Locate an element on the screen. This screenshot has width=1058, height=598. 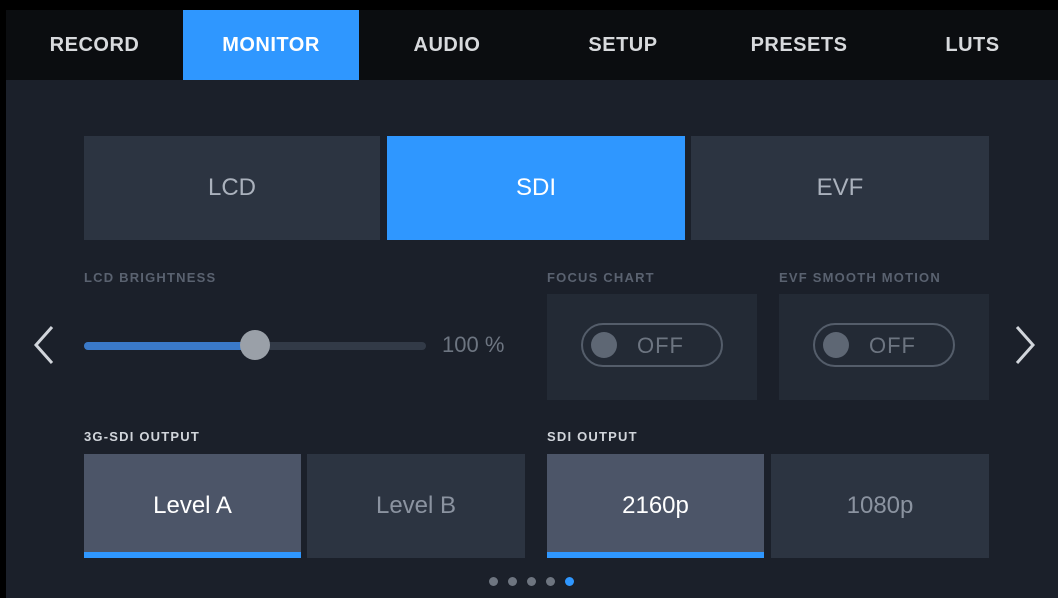
level-a-label: Level A is located at coordinates (192, 505).